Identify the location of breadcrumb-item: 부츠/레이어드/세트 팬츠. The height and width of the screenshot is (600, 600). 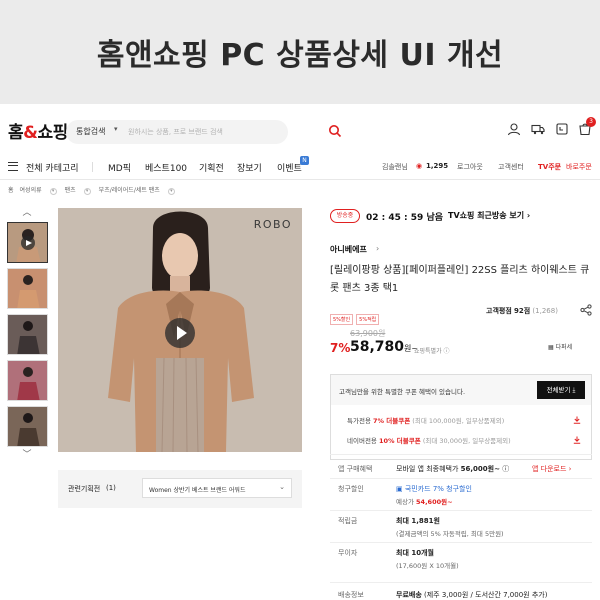
(129, 190).